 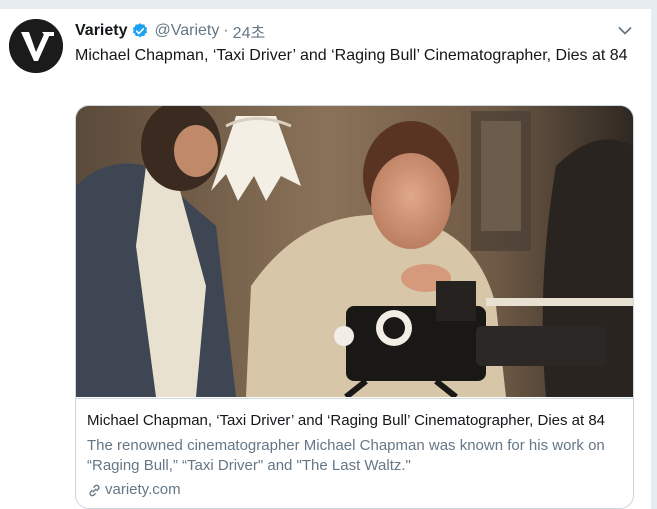 I want to click on verified-badge-icon, so click(x=140, y=30).